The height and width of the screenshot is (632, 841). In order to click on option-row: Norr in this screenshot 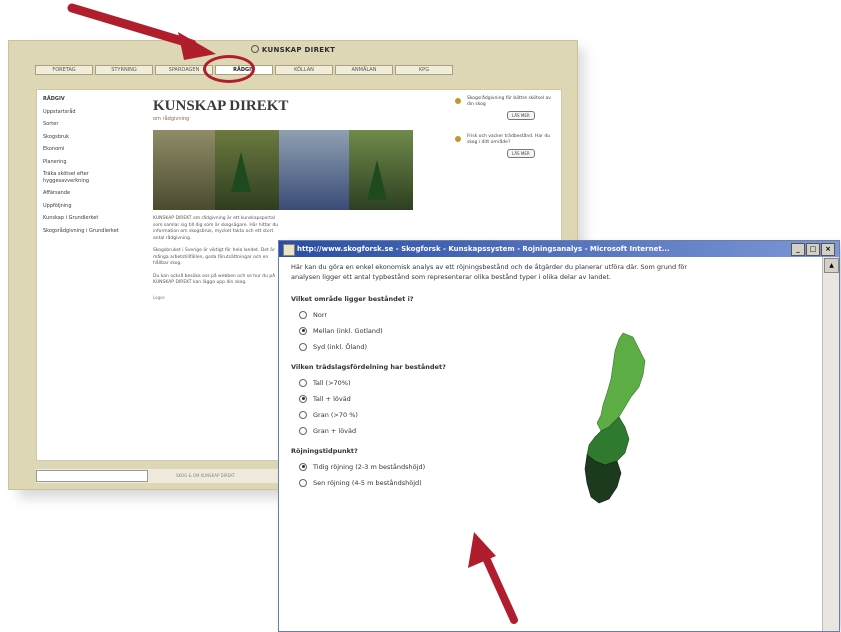, I will do `click(555, 314)`.